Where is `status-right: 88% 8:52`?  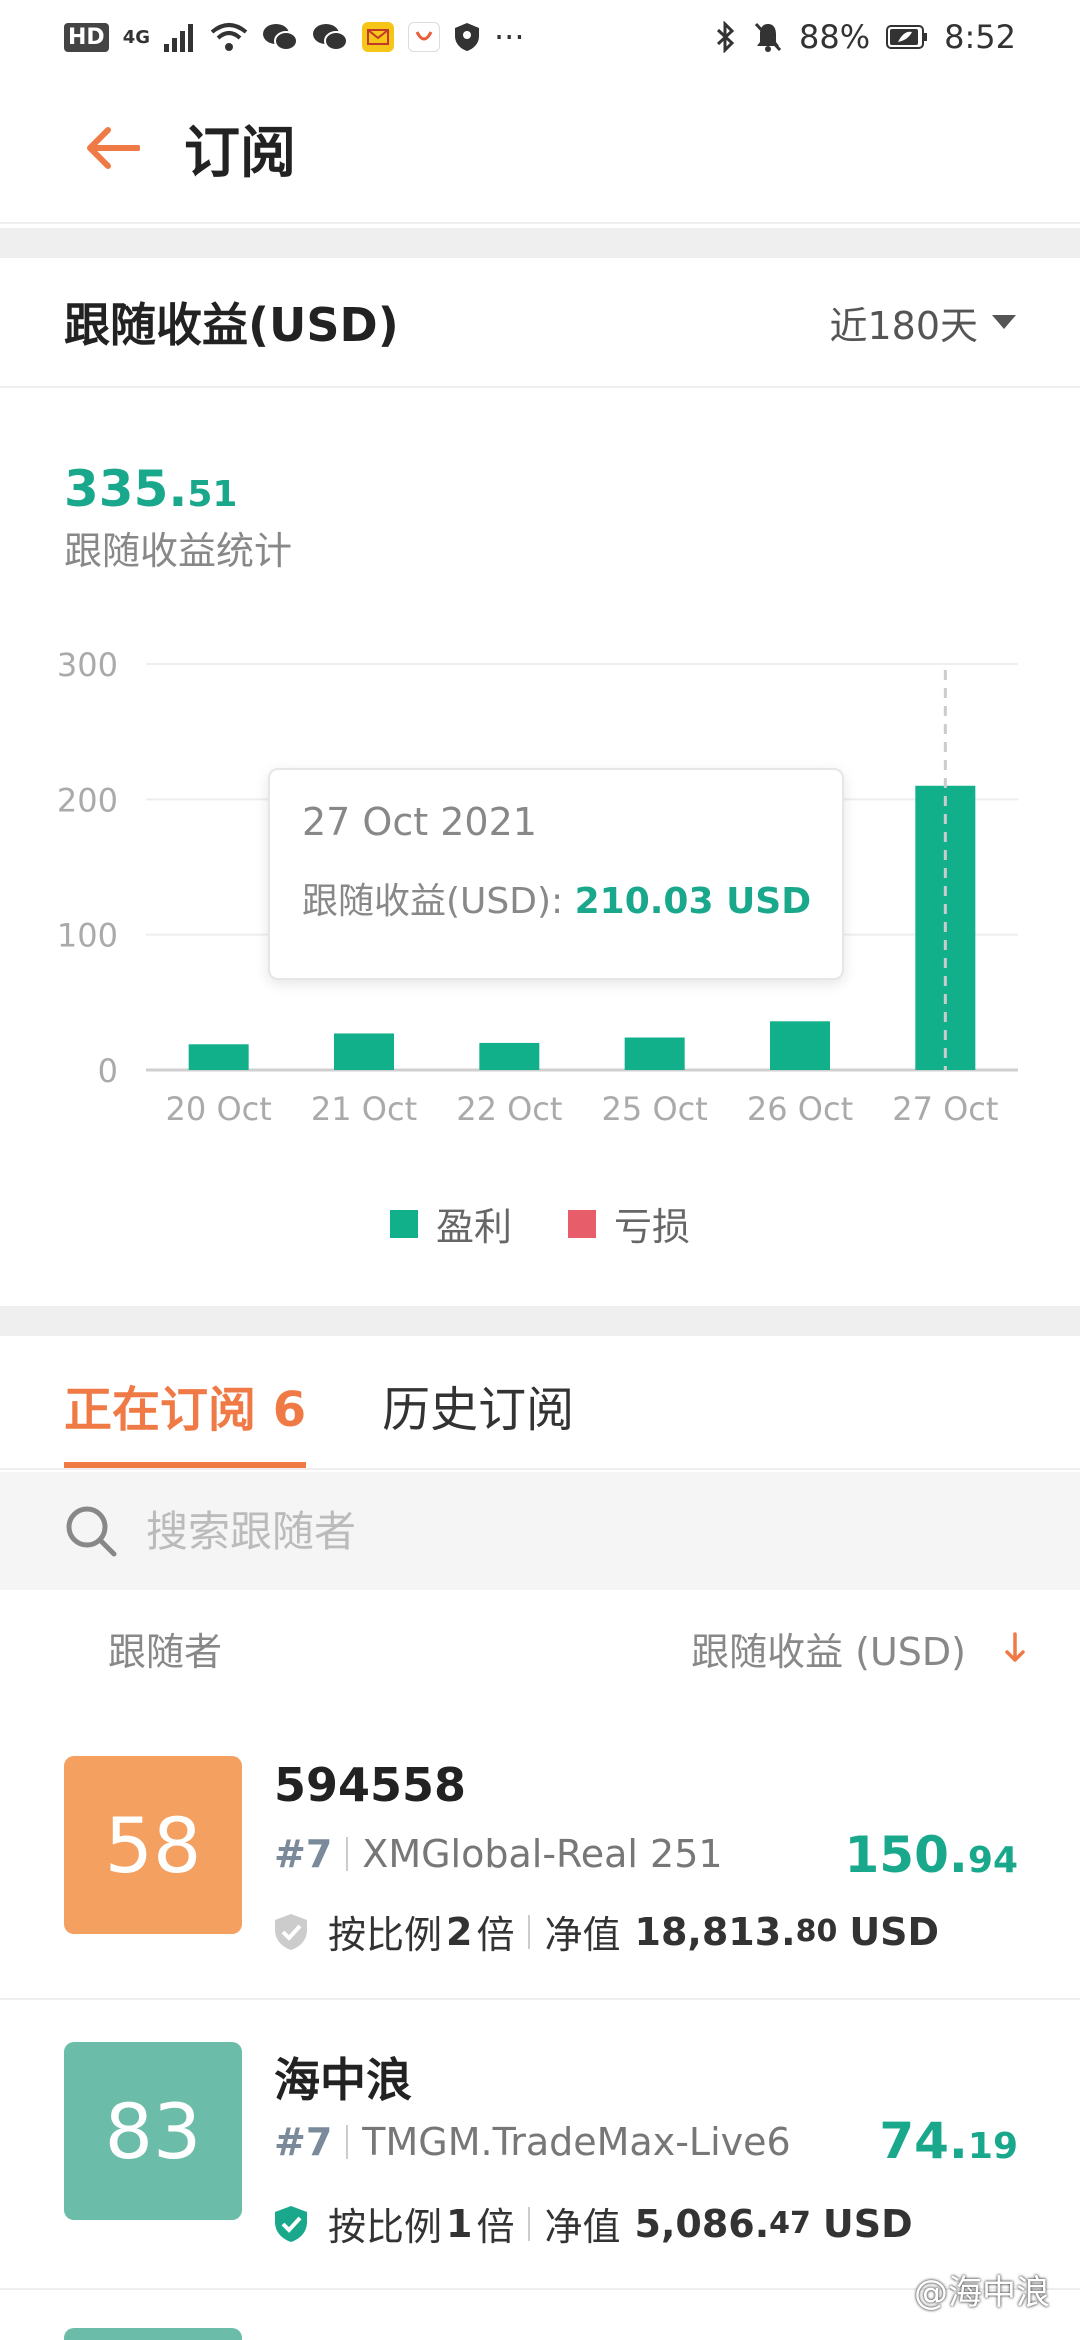
status-right: 88% 8:52 is located at coordinates (865, 37).